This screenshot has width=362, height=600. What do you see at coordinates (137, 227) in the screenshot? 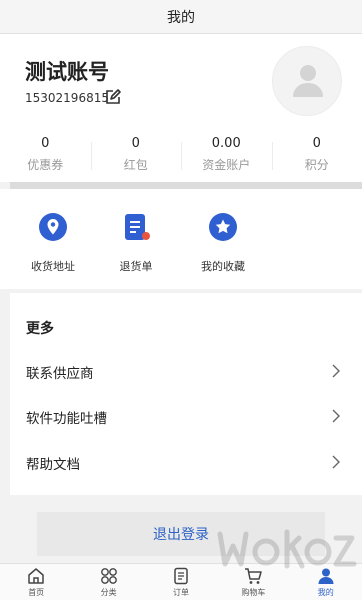
I see `return-order-icon` at bounding box center [137, 227].